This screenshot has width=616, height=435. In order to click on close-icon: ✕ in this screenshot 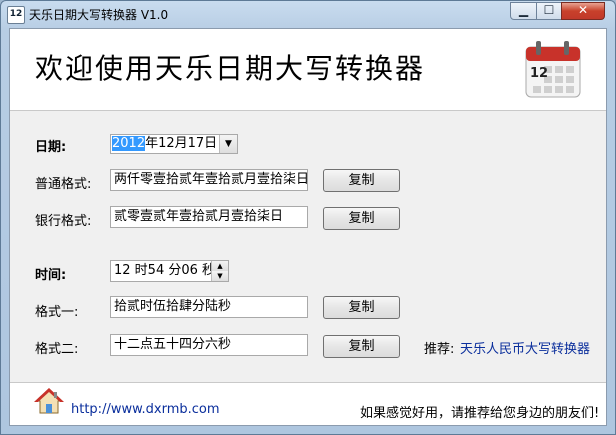, I will do `click(583, 10)`.